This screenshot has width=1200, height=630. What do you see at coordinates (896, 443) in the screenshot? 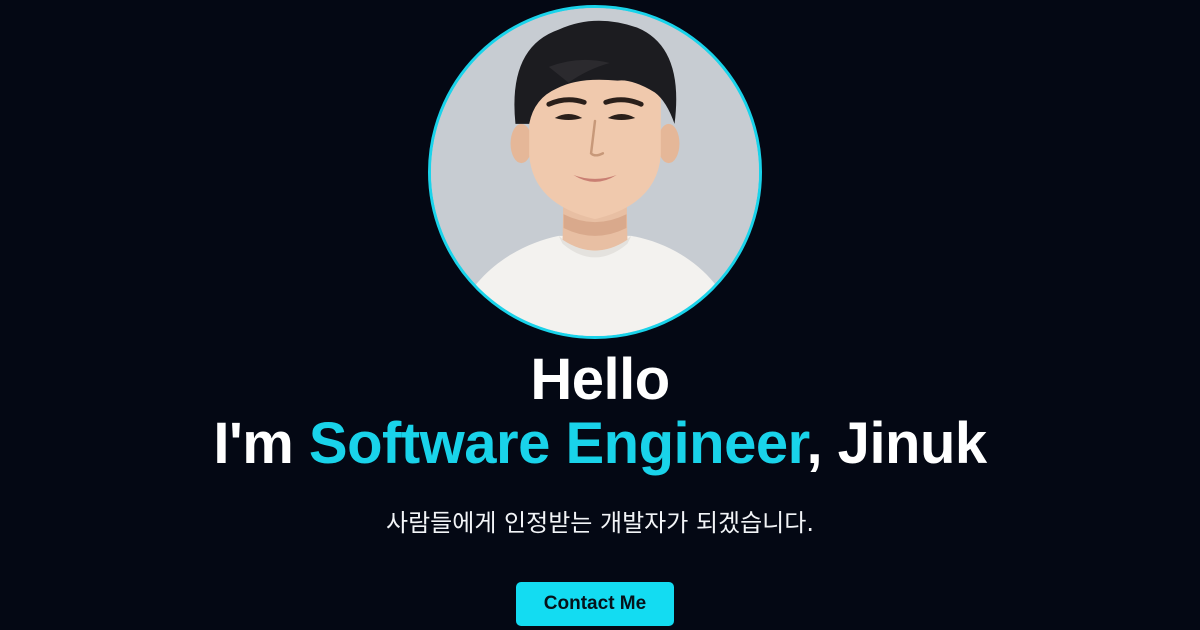
I see `intro-suffix: , Jinuk` at bounding box center [896, 443].